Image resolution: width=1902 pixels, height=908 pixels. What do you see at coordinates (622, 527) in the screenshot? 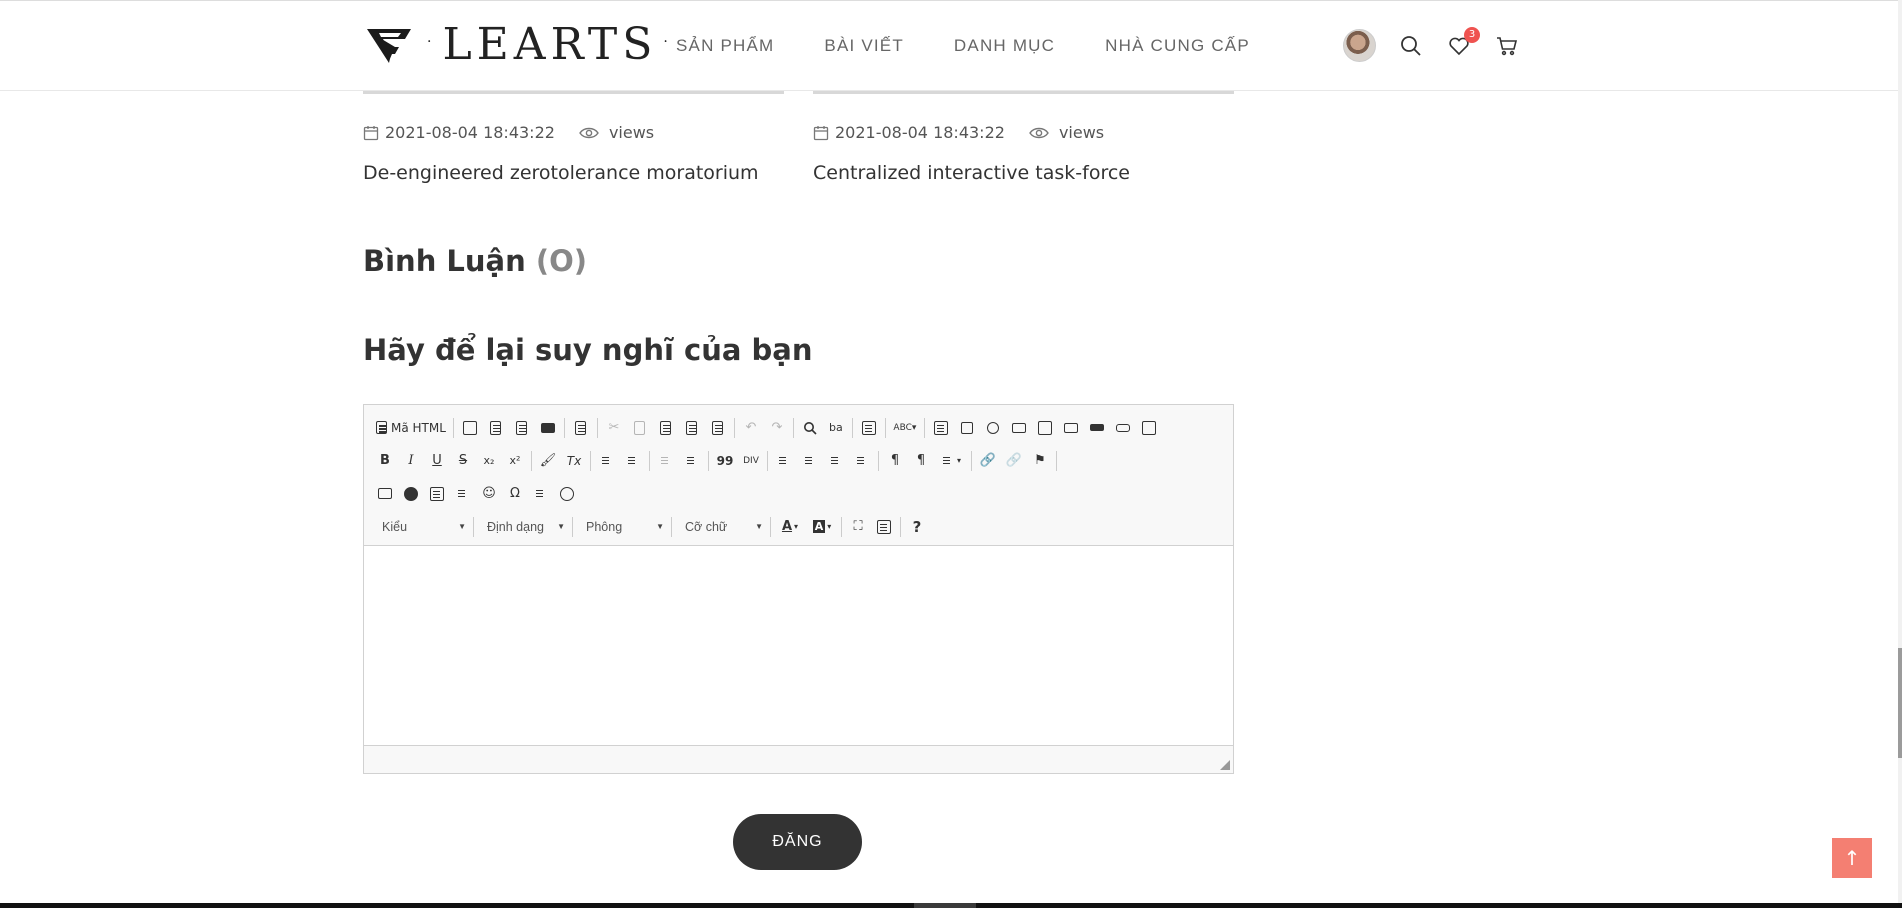
I see `font-select: Phông ▼` at bounding box center [622, 527].